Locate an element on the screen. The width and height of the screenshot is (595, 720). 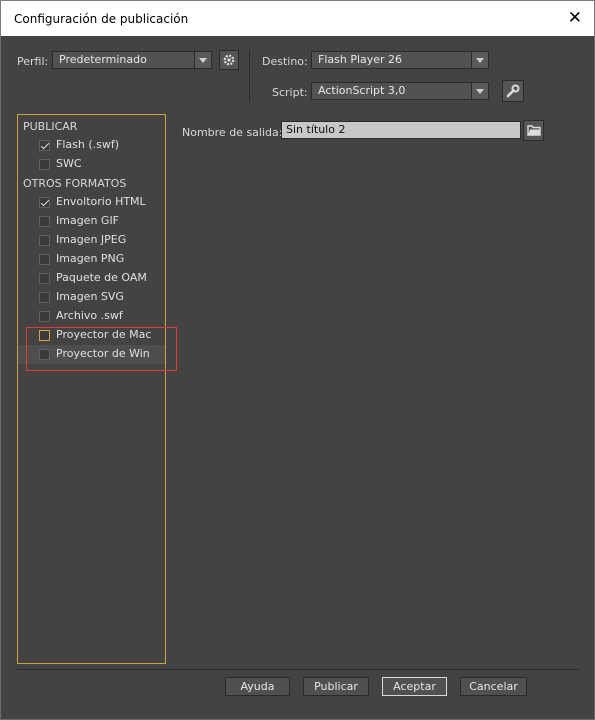
gear-icon is located at coordinates (229, 60).